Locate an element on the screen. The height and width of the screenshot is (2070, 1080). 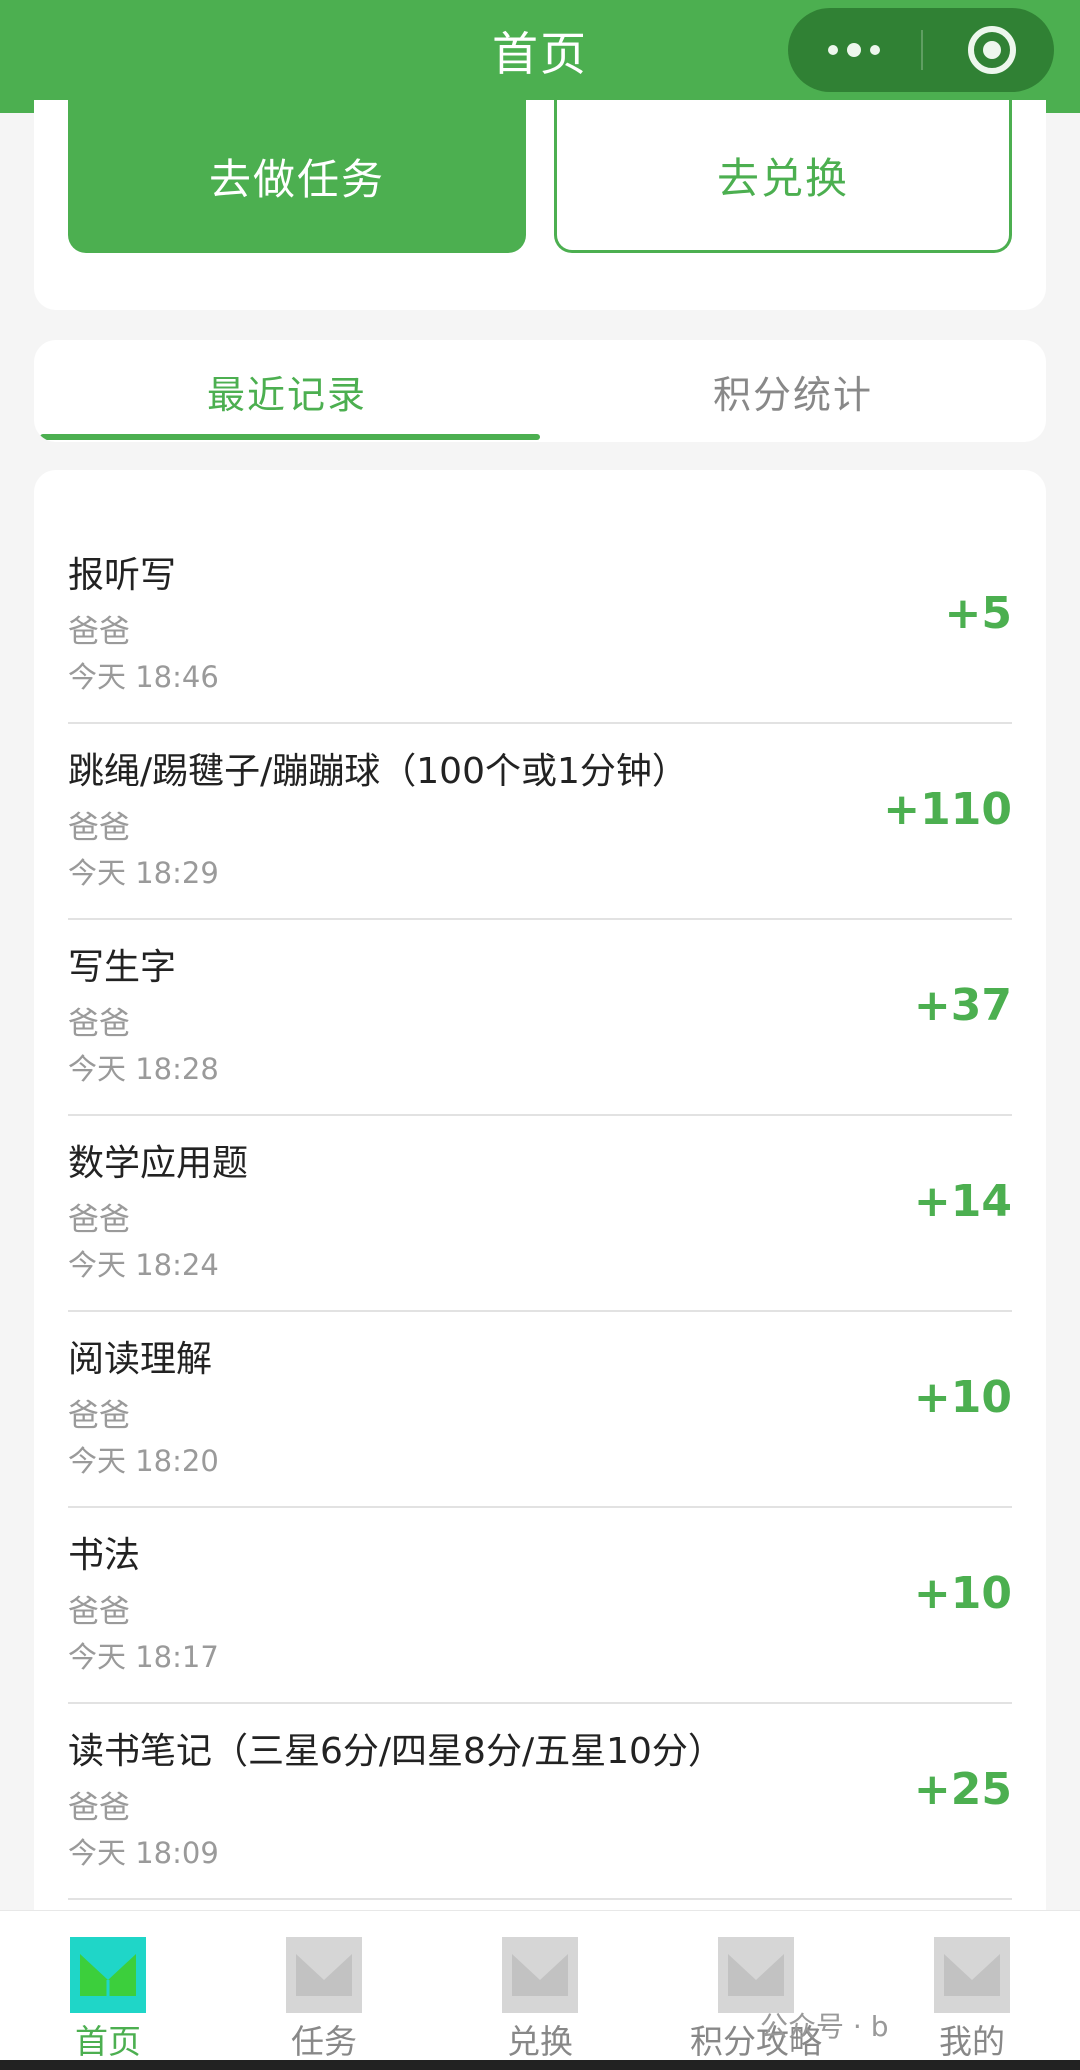
capsule-divider is located at coordinates (922, 50).